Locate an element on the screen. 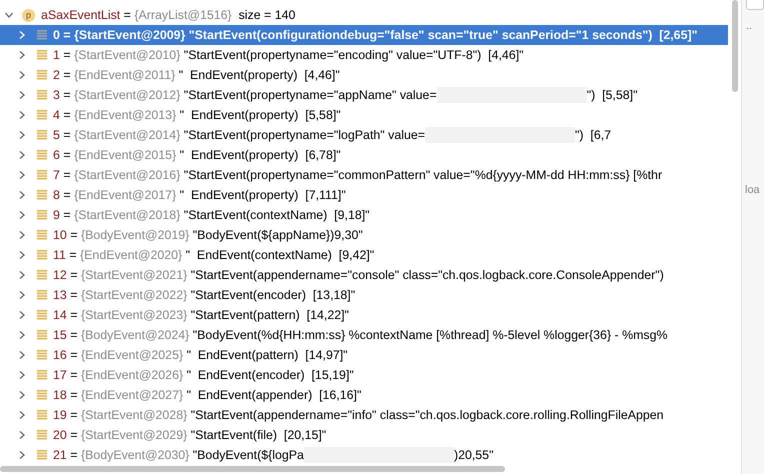 This screenshot has height=474, width=764. tree-row: 8 = {EndEvent@2017} " EndEvent(property) [7,111]" is located at coordinates (364, 195).